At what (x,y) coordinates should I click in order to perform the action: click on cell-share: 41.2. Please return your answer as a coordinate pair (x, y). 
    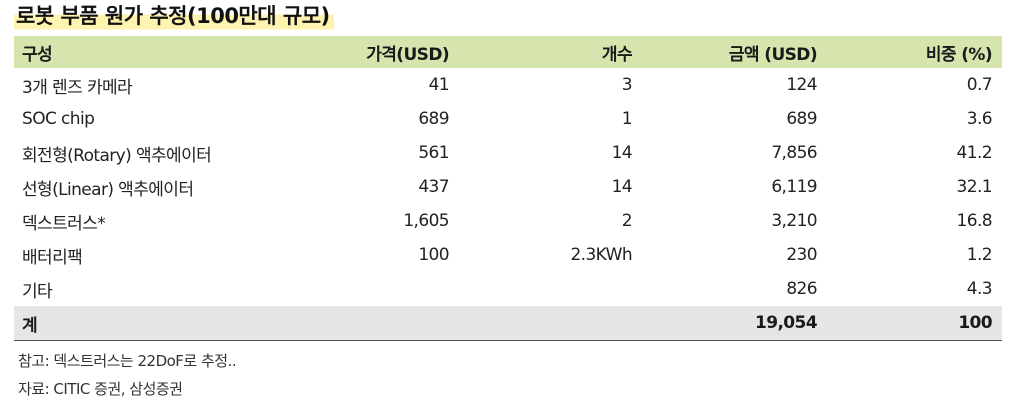
    Looking at the image, I should click on (974, 153).